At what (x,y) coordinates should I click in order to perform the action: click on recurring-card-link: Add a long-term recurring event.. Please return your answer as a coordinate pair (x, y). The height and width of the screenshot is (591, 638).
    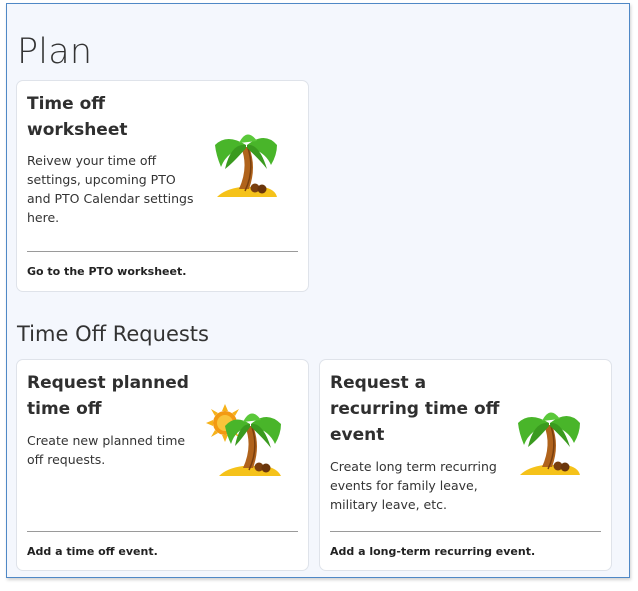
    Looking at the image, I should click on (432, 551).